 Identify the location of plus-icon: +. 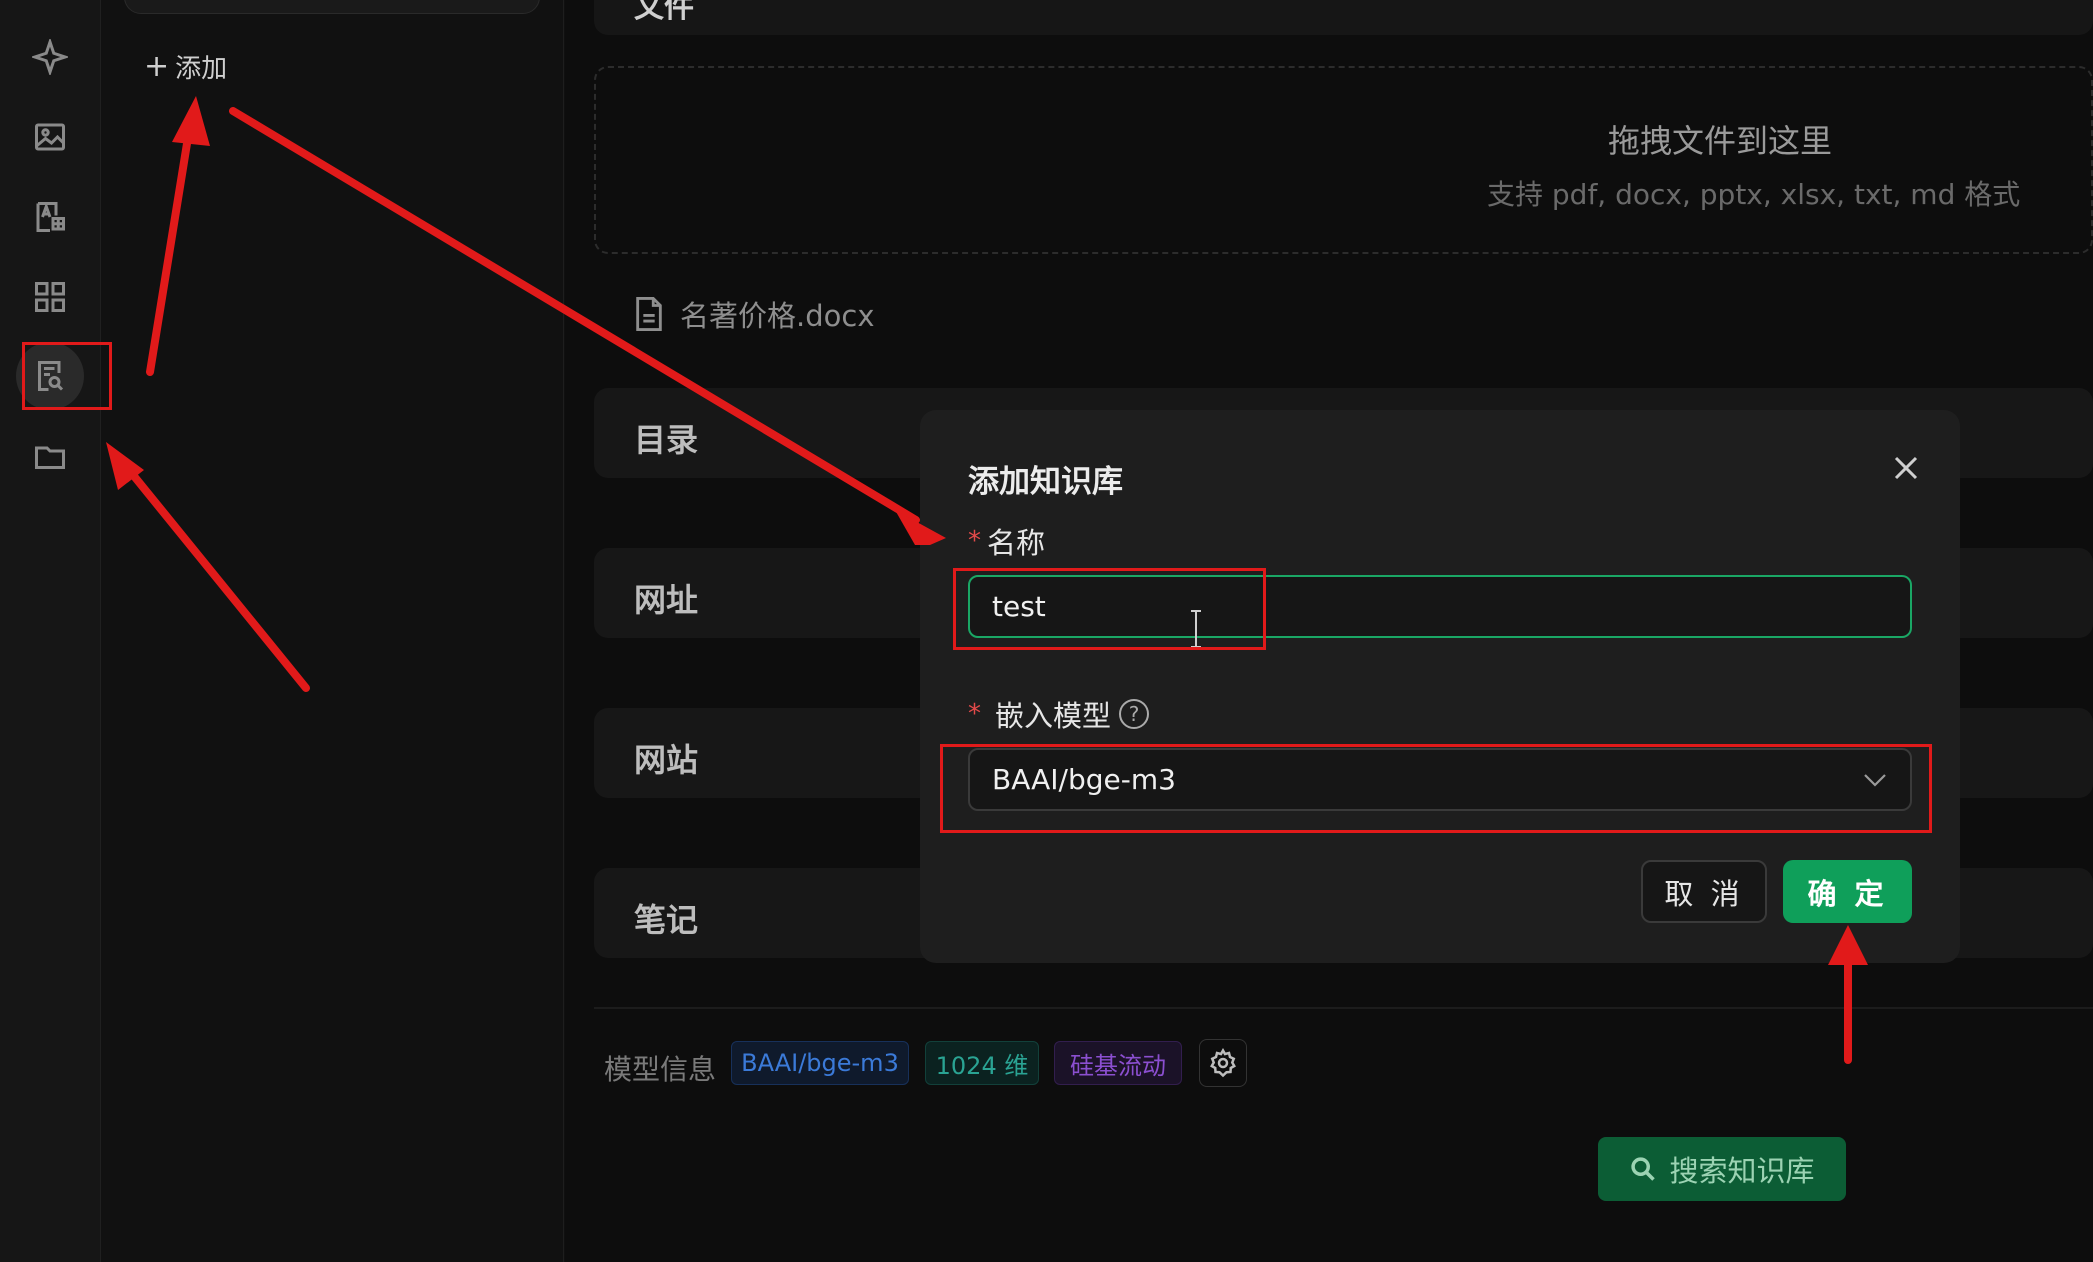
(157, 66).